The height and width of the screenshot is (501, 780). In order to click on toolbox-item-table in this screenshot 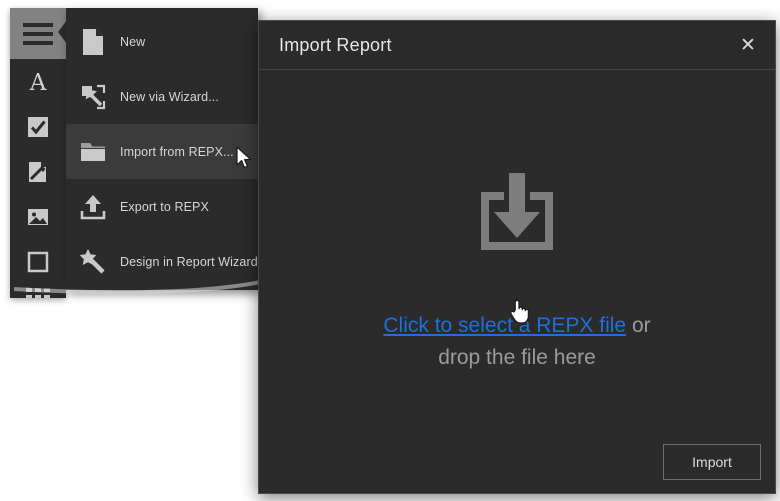, I will do `click(38, 289)`.